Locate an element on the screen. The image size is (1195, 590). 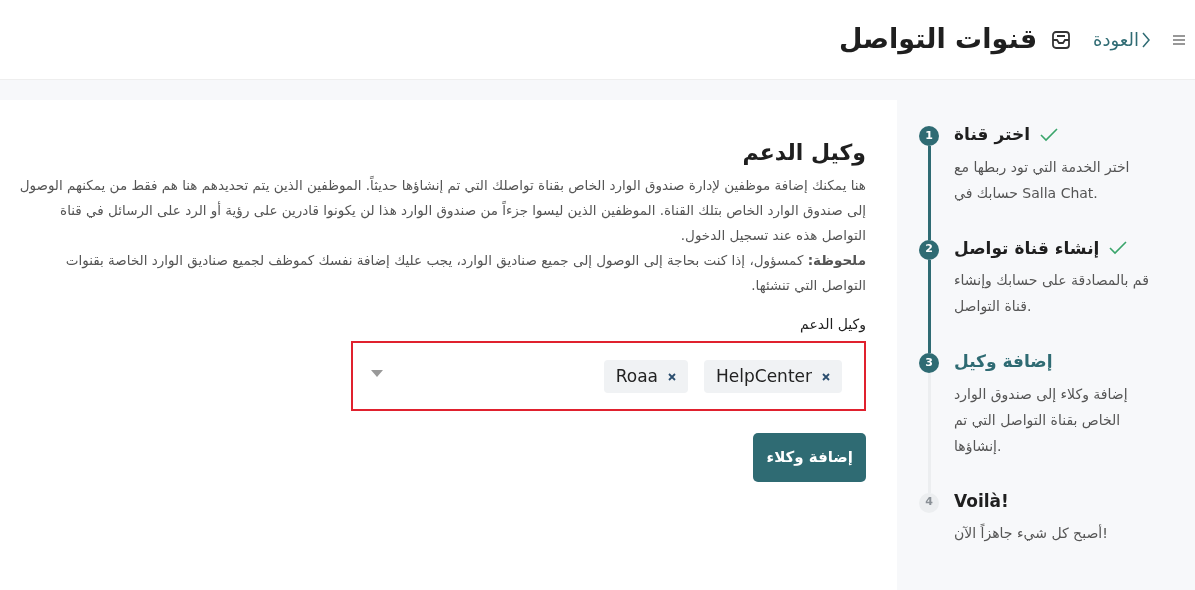
step-number: 1 is located at coordinates (929, 136).